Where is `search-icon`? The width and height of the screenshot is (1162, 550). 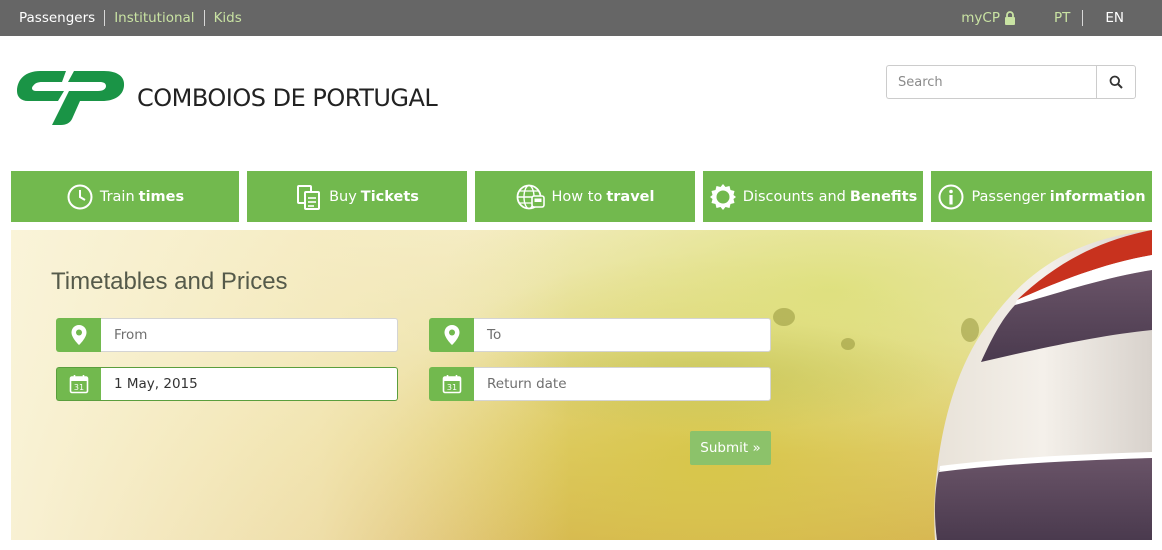
search-icon is located at coordinates (1116, 82).